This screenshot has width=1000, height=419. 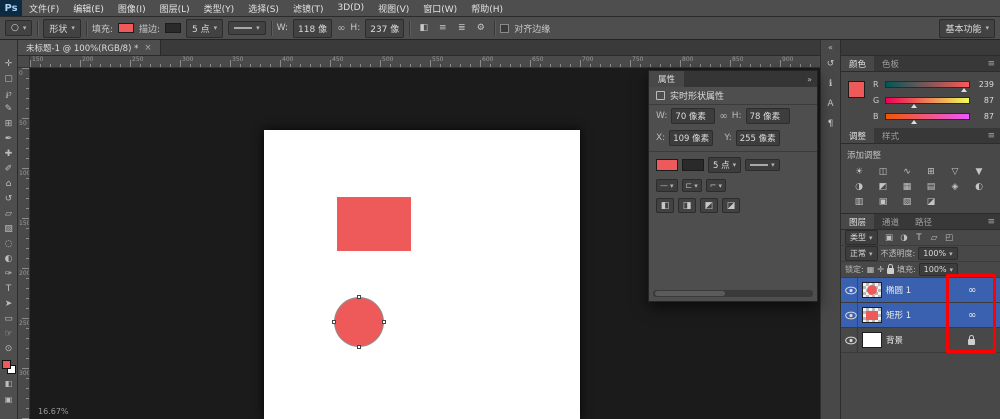 I want to click on layer-filter-select: 类型 ▾, so click(x=861, y=237).